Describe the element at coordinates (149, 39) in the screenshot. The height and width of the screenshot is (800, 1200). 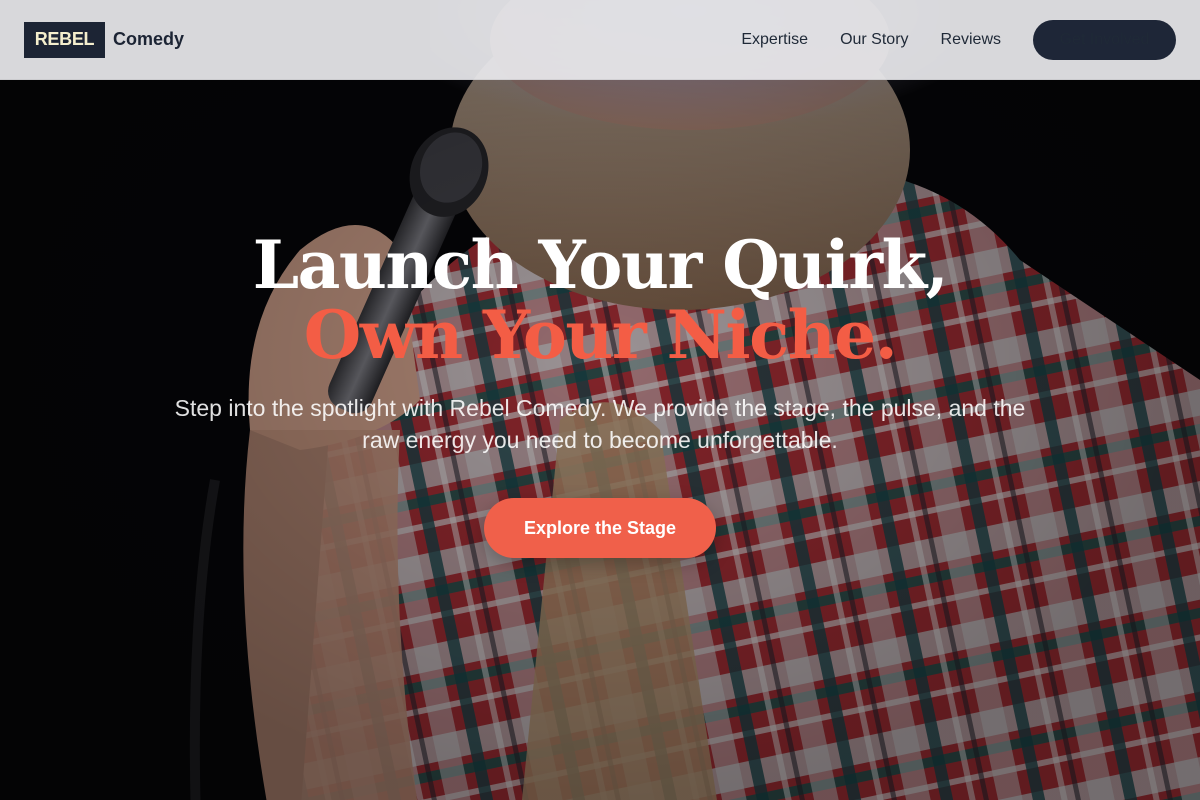
I see `brand-name: Comedy` at that location.